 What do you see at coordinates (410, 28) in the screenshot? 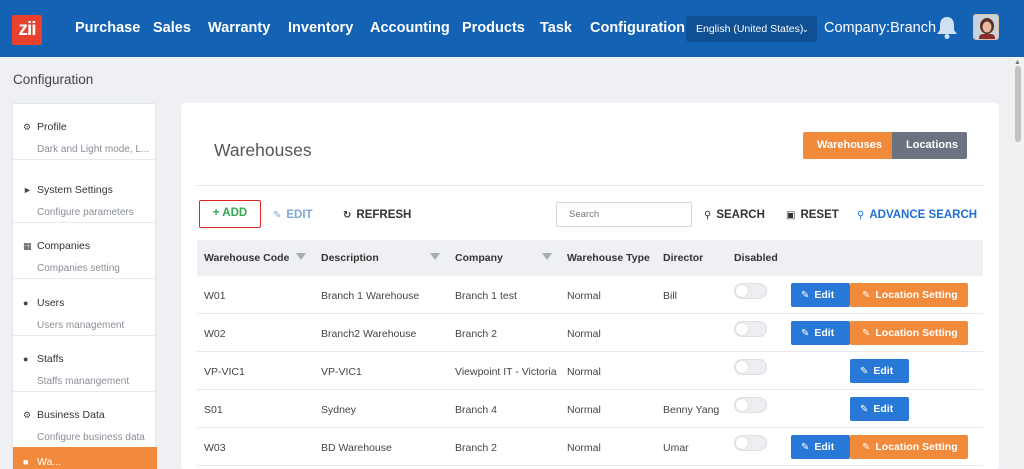
I see `nav-accounting: Accounting` at bounding box center [410, 28].